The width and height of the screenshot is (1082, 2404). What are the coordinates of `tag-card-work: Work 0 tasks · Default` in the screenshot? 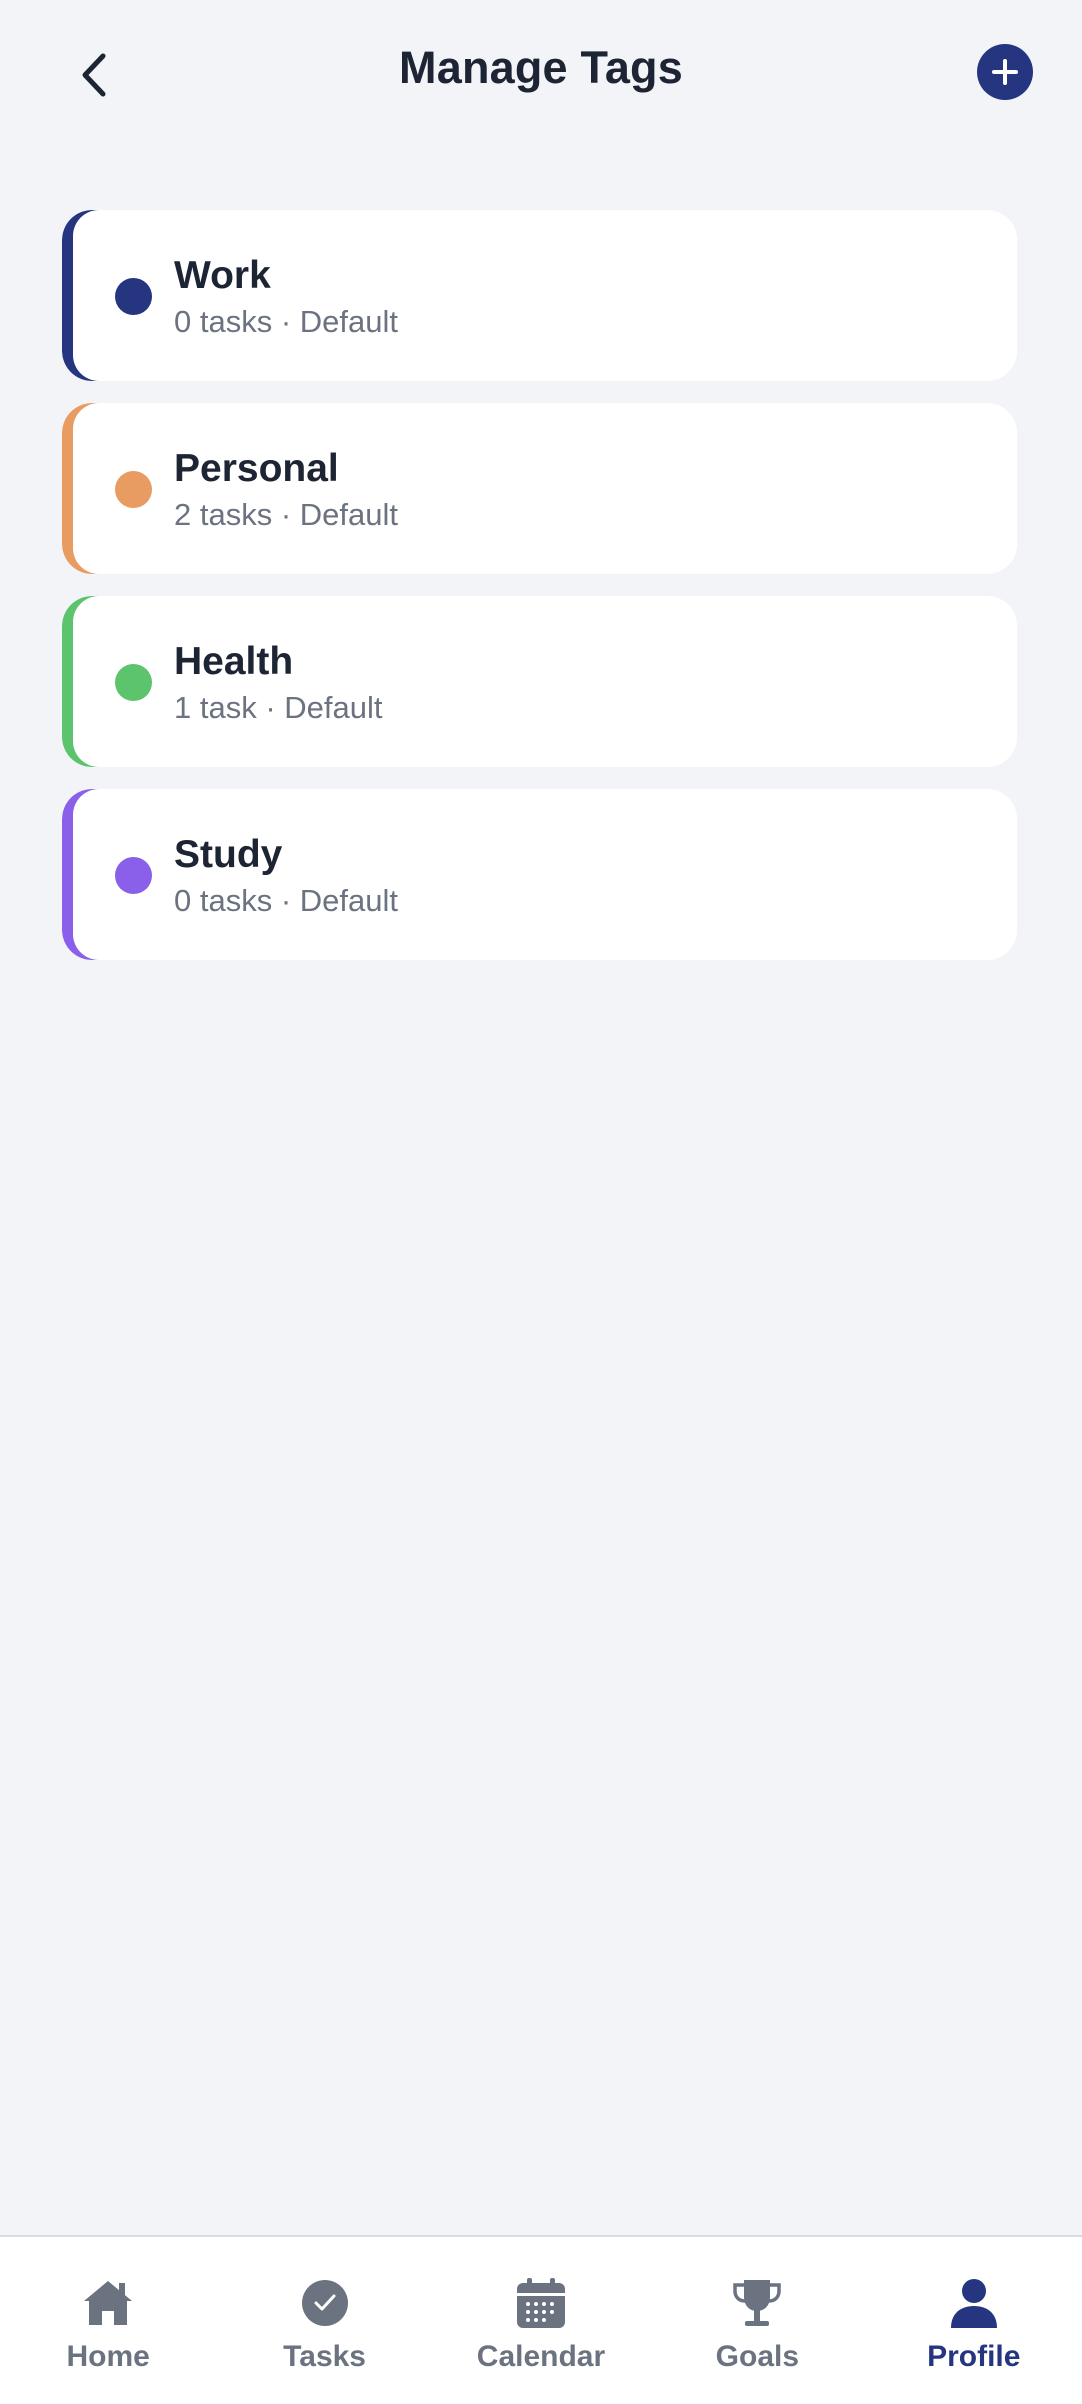 It's located at (539, 295).